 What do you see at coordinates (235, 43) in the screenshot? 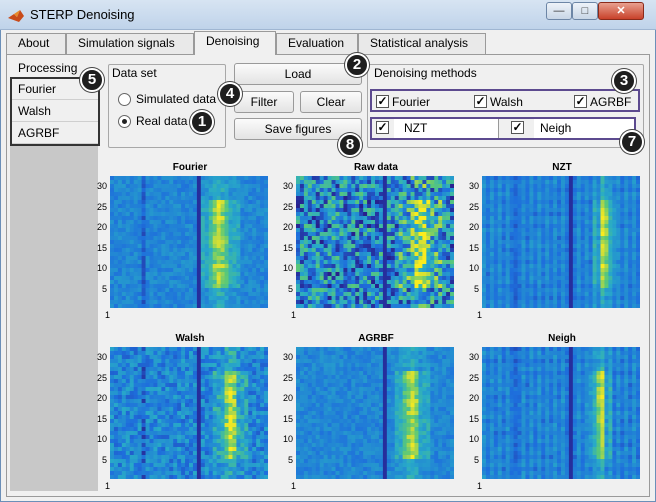
I see `tab-denoising: Denoising` at bounding box center [235, 43].